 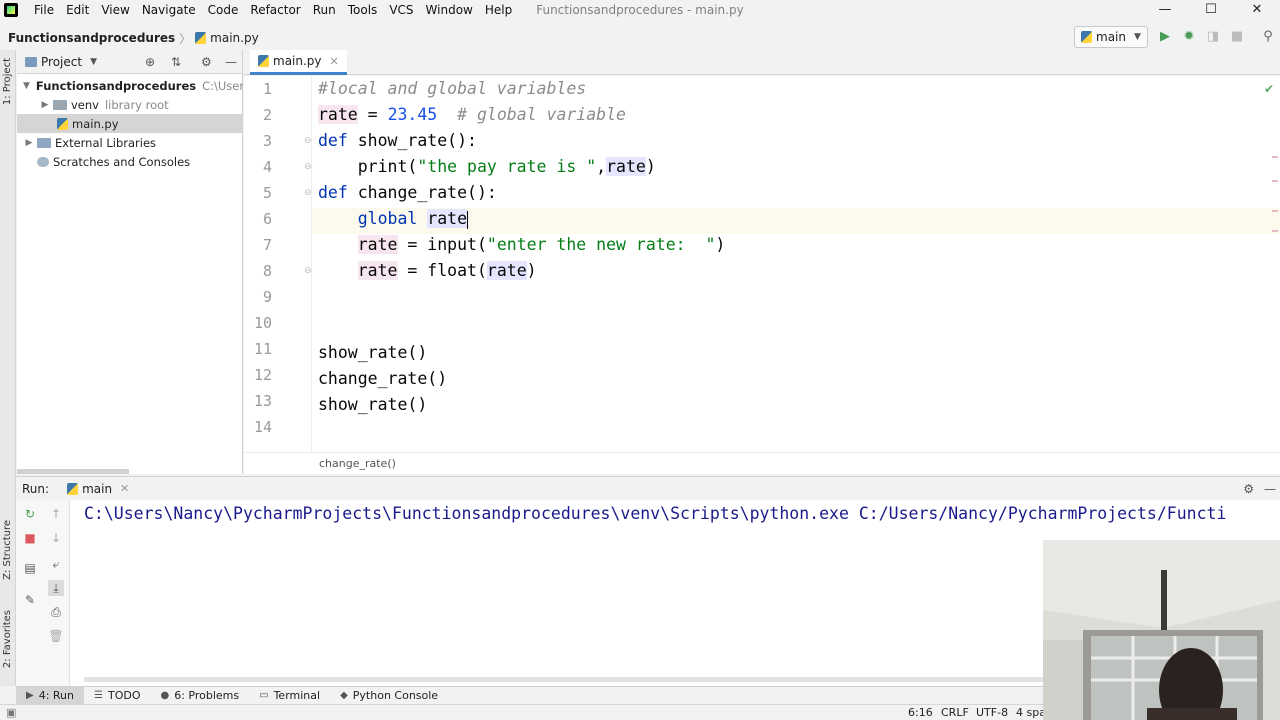 What do you see at coordinates (61, 62) in the screenshot?
I see `project-panel-title: Project` at bounding box center [61, 62].